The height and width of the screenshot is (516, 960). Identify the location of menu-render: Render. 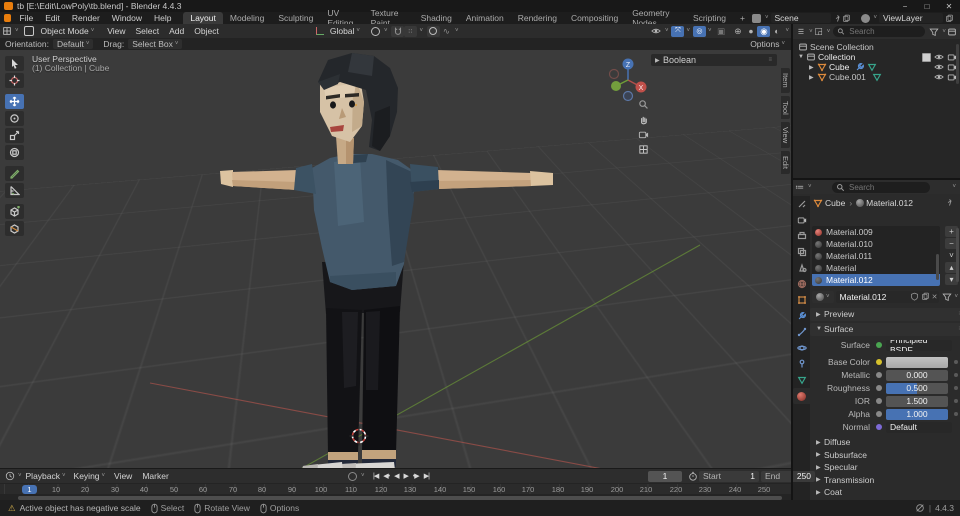
(86, 18).